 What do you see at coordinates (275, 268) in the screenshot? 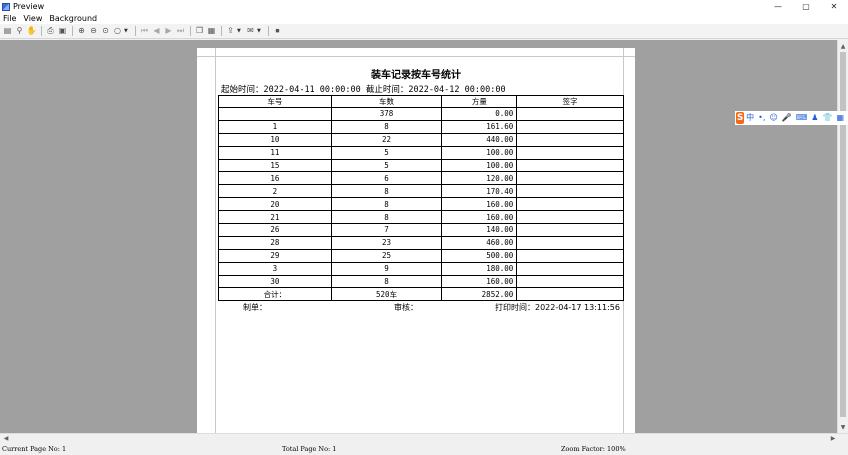
I see `cell-vehicle: 3` at bounding box center [275, 268].